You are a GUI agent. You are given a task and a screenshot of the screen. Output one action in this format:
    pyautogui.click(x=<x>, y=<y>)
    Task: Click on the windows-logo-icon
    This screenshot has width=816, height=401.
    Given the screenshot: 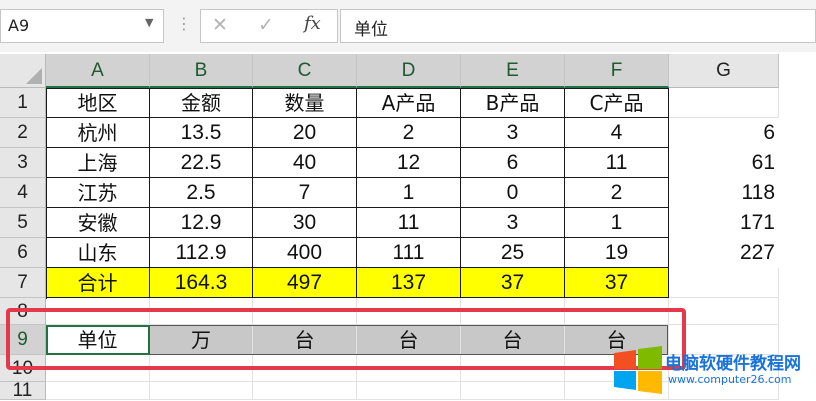 What is the action you would take?
    pyautogui.click(x=638, y=370)
    